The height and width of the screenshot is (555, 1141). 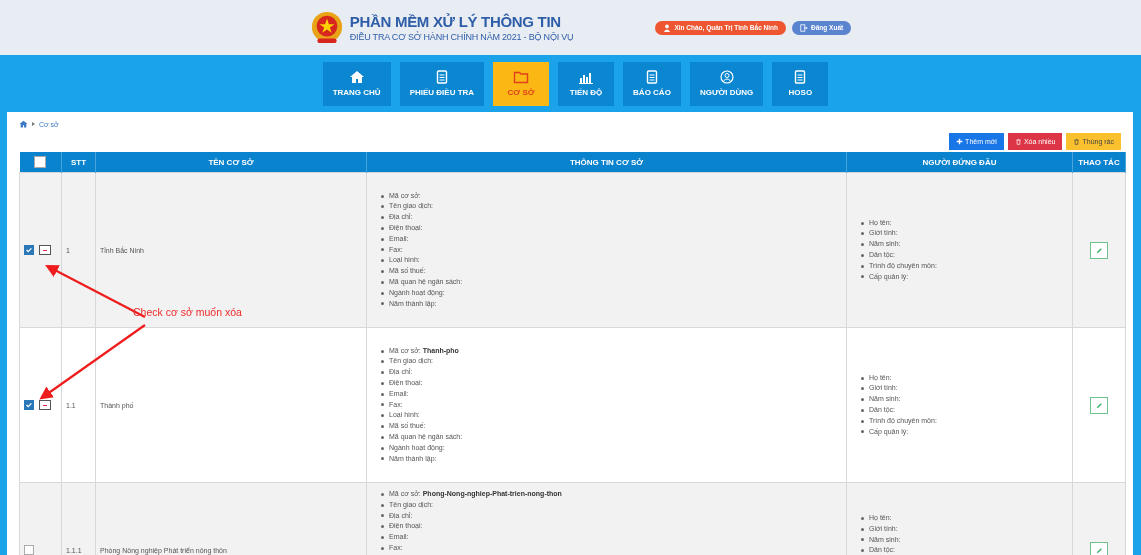 I want to click on select-all-checkbox, so click(x=40, y=162).